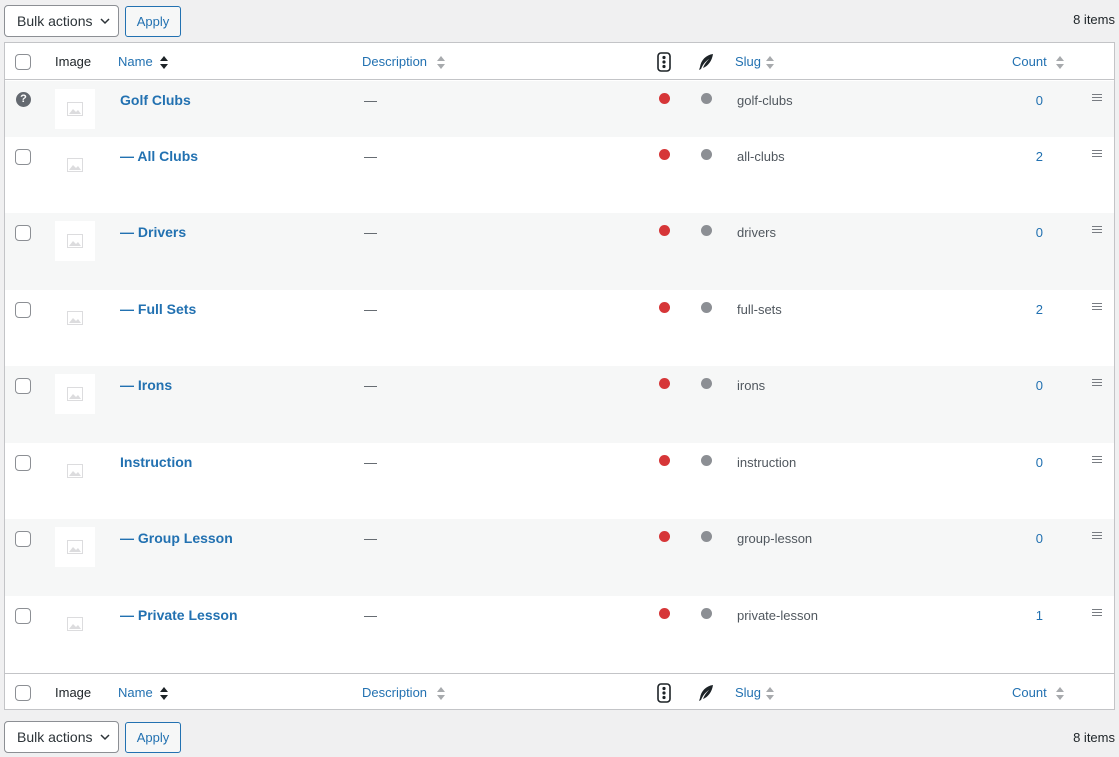 Image resolution: width=1119 pixels, height=757 pixels. Describe the element at coordinates (559, 481) in the screenshot. I see `table-row: Instruction — instruction 0` at that location.